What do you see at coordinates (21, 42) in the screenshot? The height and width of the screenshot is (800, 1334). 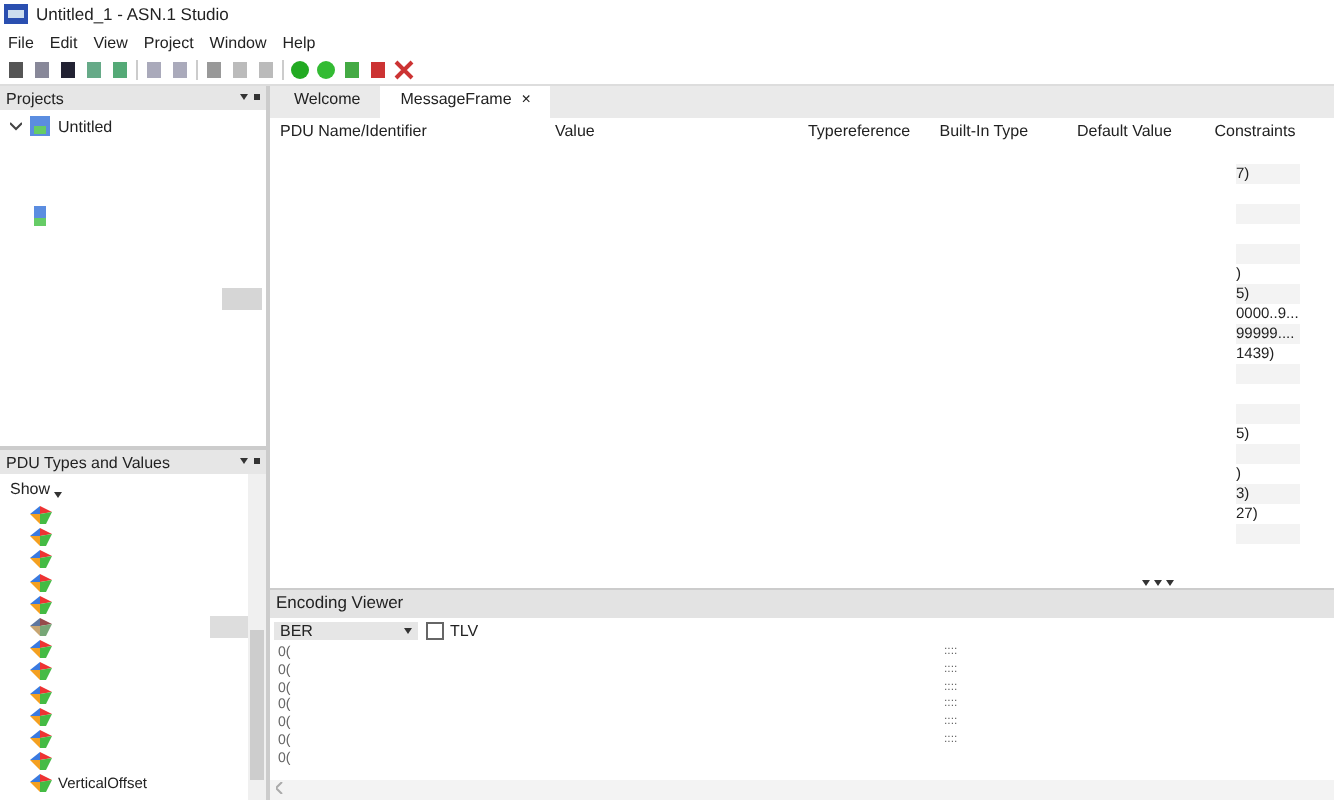 I see `menu-item: File` at bounding box center [21, 42].